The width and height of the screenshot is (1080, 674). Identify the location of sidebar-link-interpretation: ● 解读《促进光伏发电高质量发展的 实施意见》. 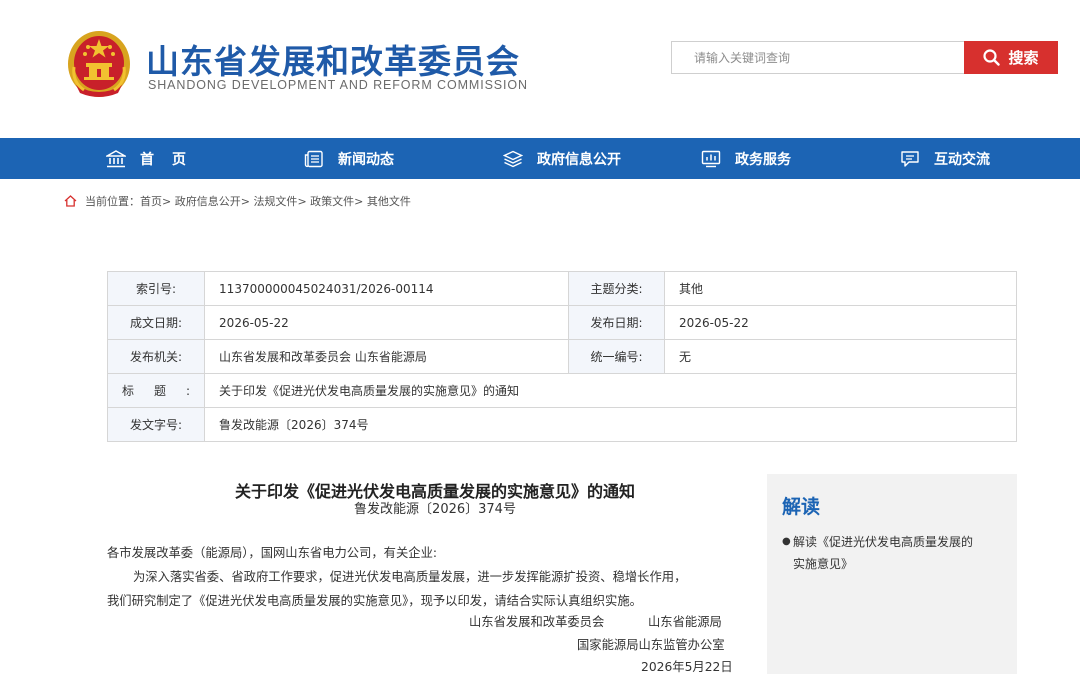
(892, 553).